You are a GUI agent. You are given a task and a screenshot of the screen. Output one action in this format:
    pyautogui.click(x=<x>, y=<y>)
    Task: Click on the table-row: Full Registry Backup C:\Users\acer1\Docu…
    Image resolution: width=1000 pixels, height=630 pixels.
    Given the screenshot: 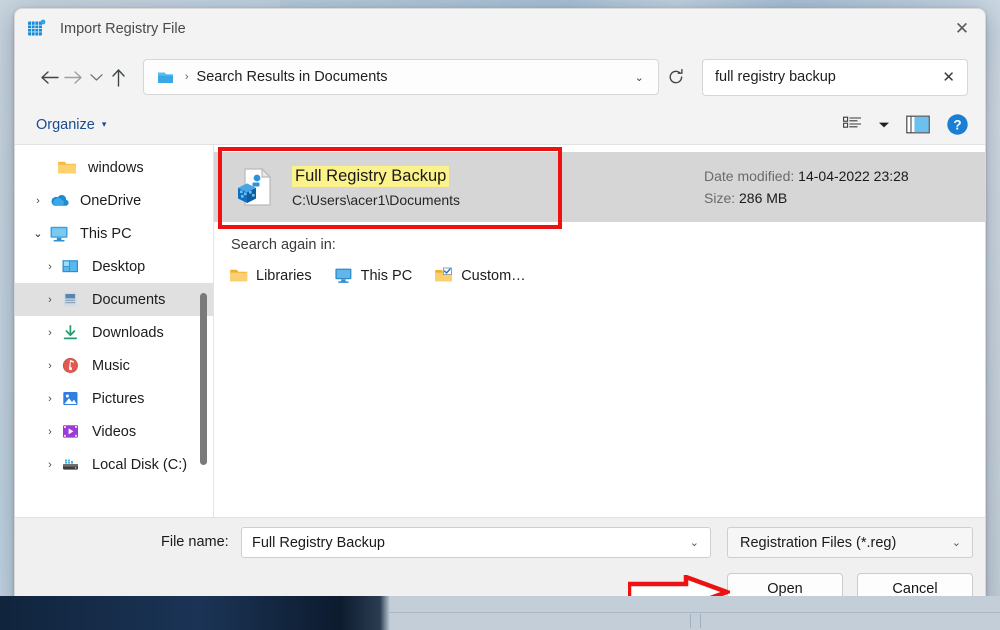 What is the action you would take?
    pyautogui.click(x=599, y=187)
    